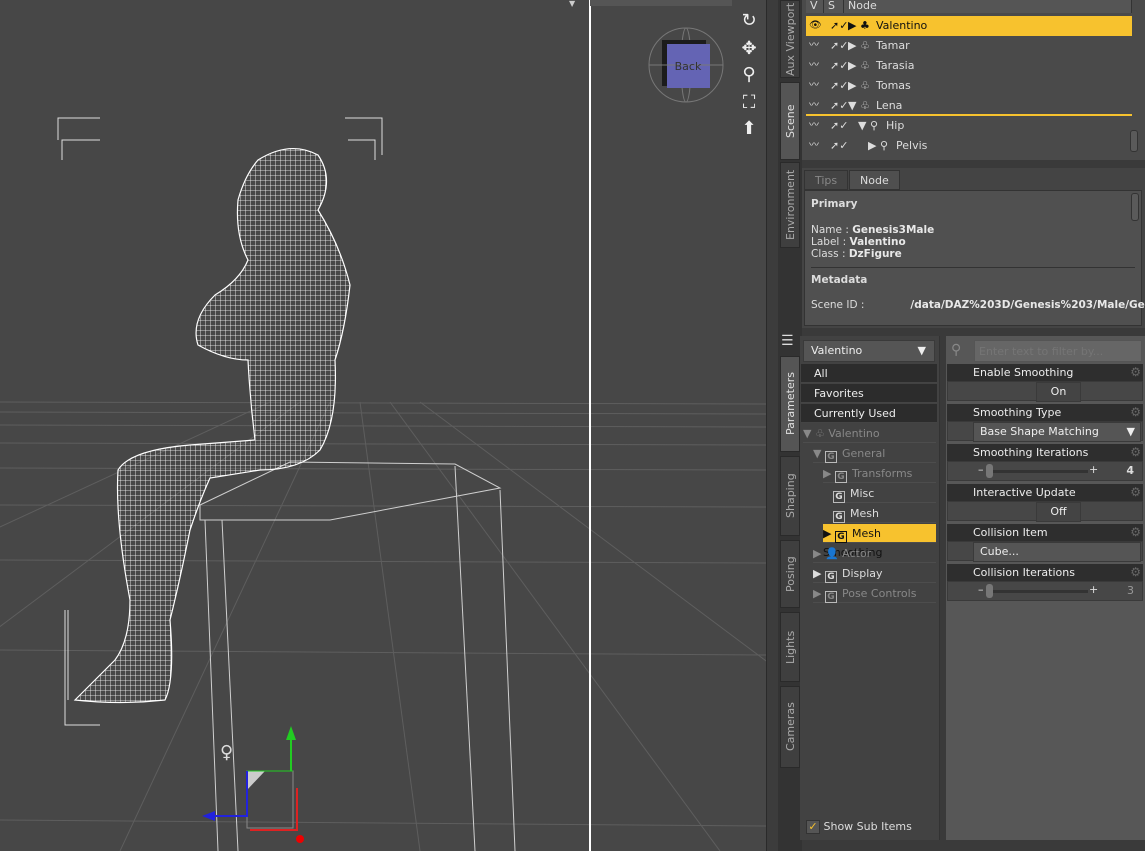  What do you see at coordinates (1045, 591) in the screenshot?
I see `collision-iterations-slider: – +3` at bounding box center [1045, 591].